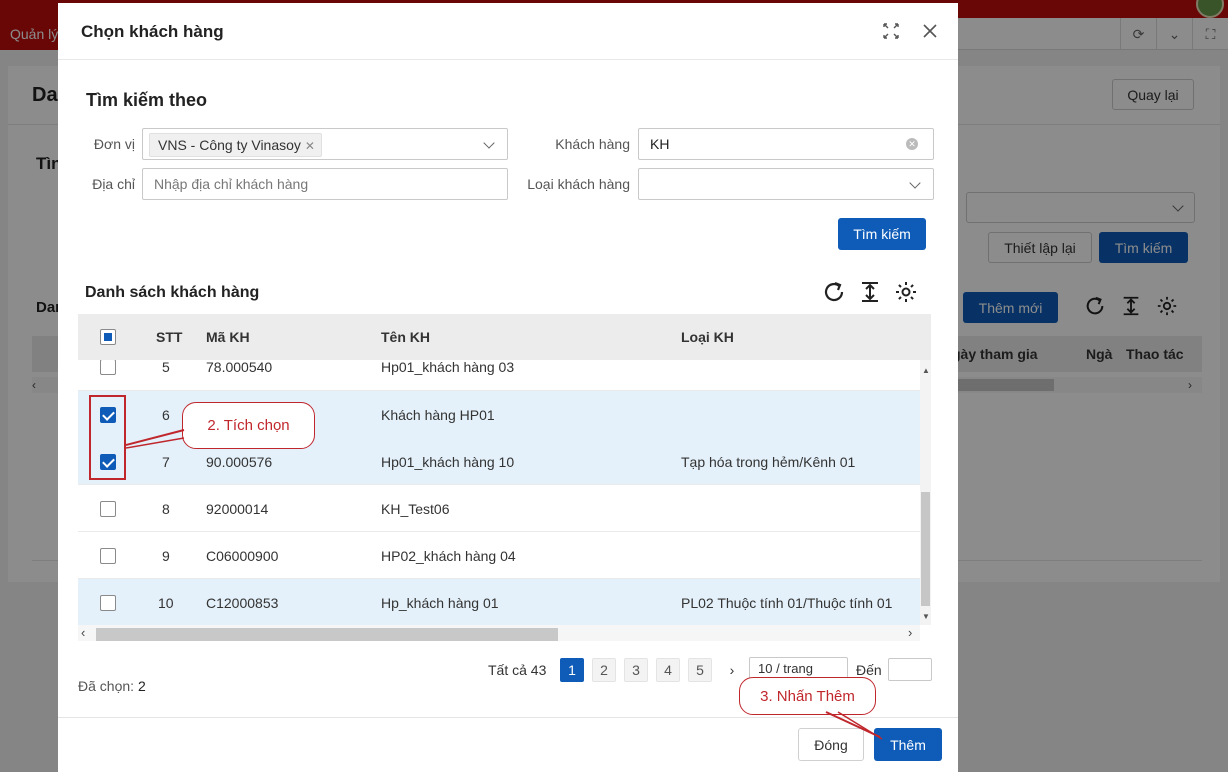 This screenshot has height=772, width=1228. Describe the element at coordinates (910, 632) in the screenshot. I see `scroll-right-icon: ›` at that location.